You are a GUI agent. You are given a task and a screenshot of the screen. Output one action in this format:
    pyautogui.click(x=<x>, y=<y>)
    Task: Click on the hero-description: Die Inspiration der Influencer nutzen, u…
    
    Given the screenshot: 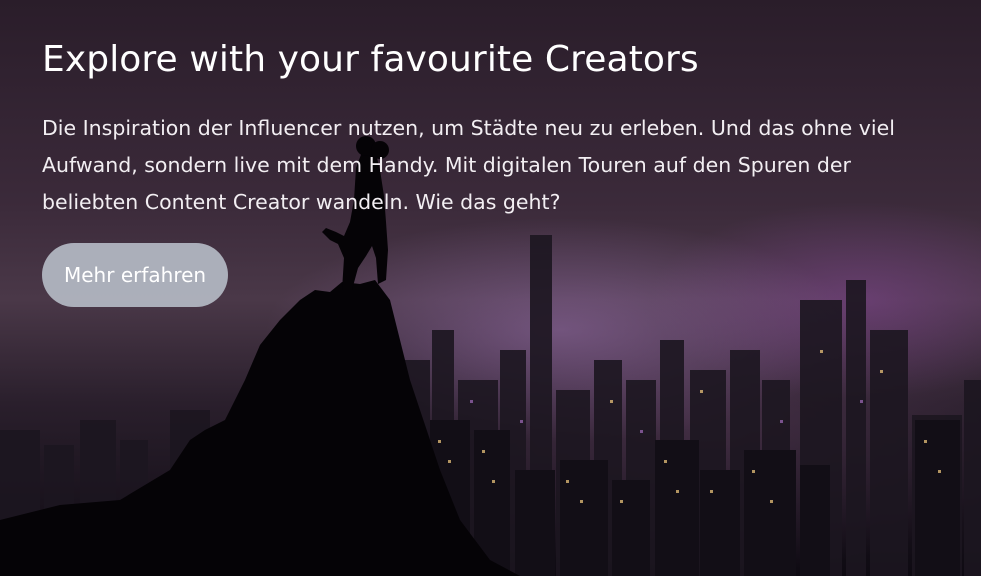 What is the action you would take?
    pyautogui.click(x=468, y=165)
    